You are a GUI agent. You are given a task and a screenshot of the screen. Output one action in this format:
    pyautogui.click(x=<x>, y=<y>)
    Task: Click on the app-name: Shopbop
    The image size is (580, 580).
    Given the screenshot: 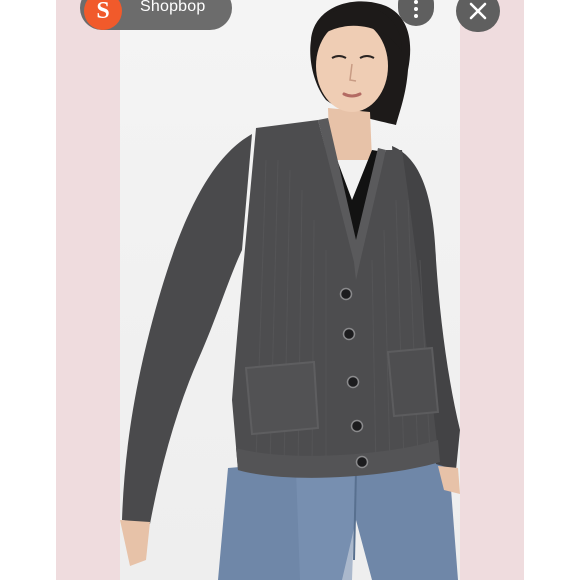 What is the action you would take?
    pyautogui.click(x=173, y=7)
    